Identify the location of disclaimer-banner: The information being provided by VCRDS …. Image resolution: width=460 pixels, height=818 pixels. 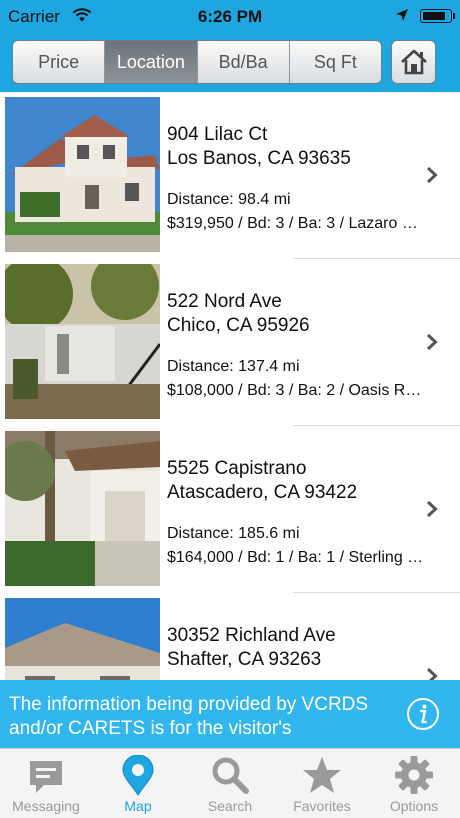
(230, 714).